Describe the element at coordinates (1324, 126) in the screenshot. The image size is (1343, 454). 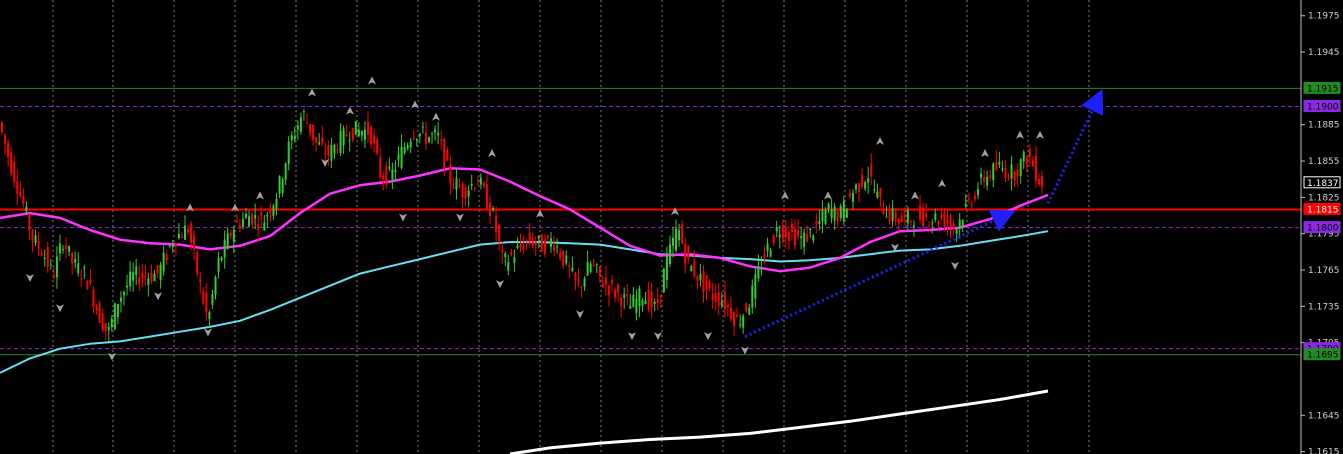
I see `price-axis-label: 1.1885` at that location.